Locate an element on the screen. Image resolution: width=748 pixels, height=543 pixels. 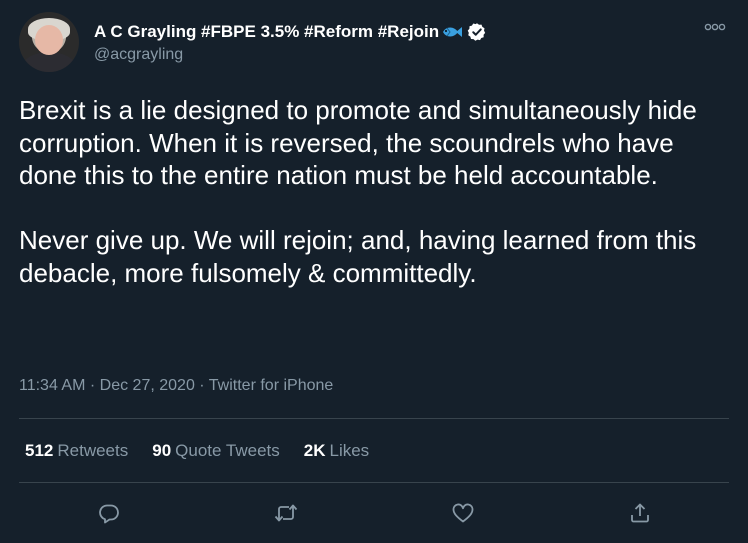
verified-badge-icon is located at coordinates (477, 32).